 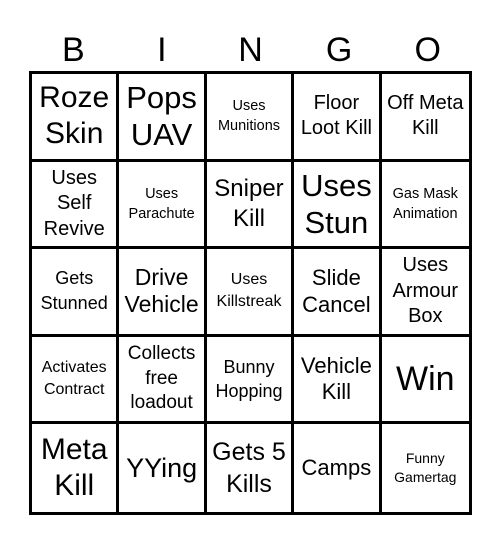 What do you see at coordinates (338, 118) in the screenshot?
I see `bingo-cell: Floor Loot Kill` at bounding box center [338, 118].